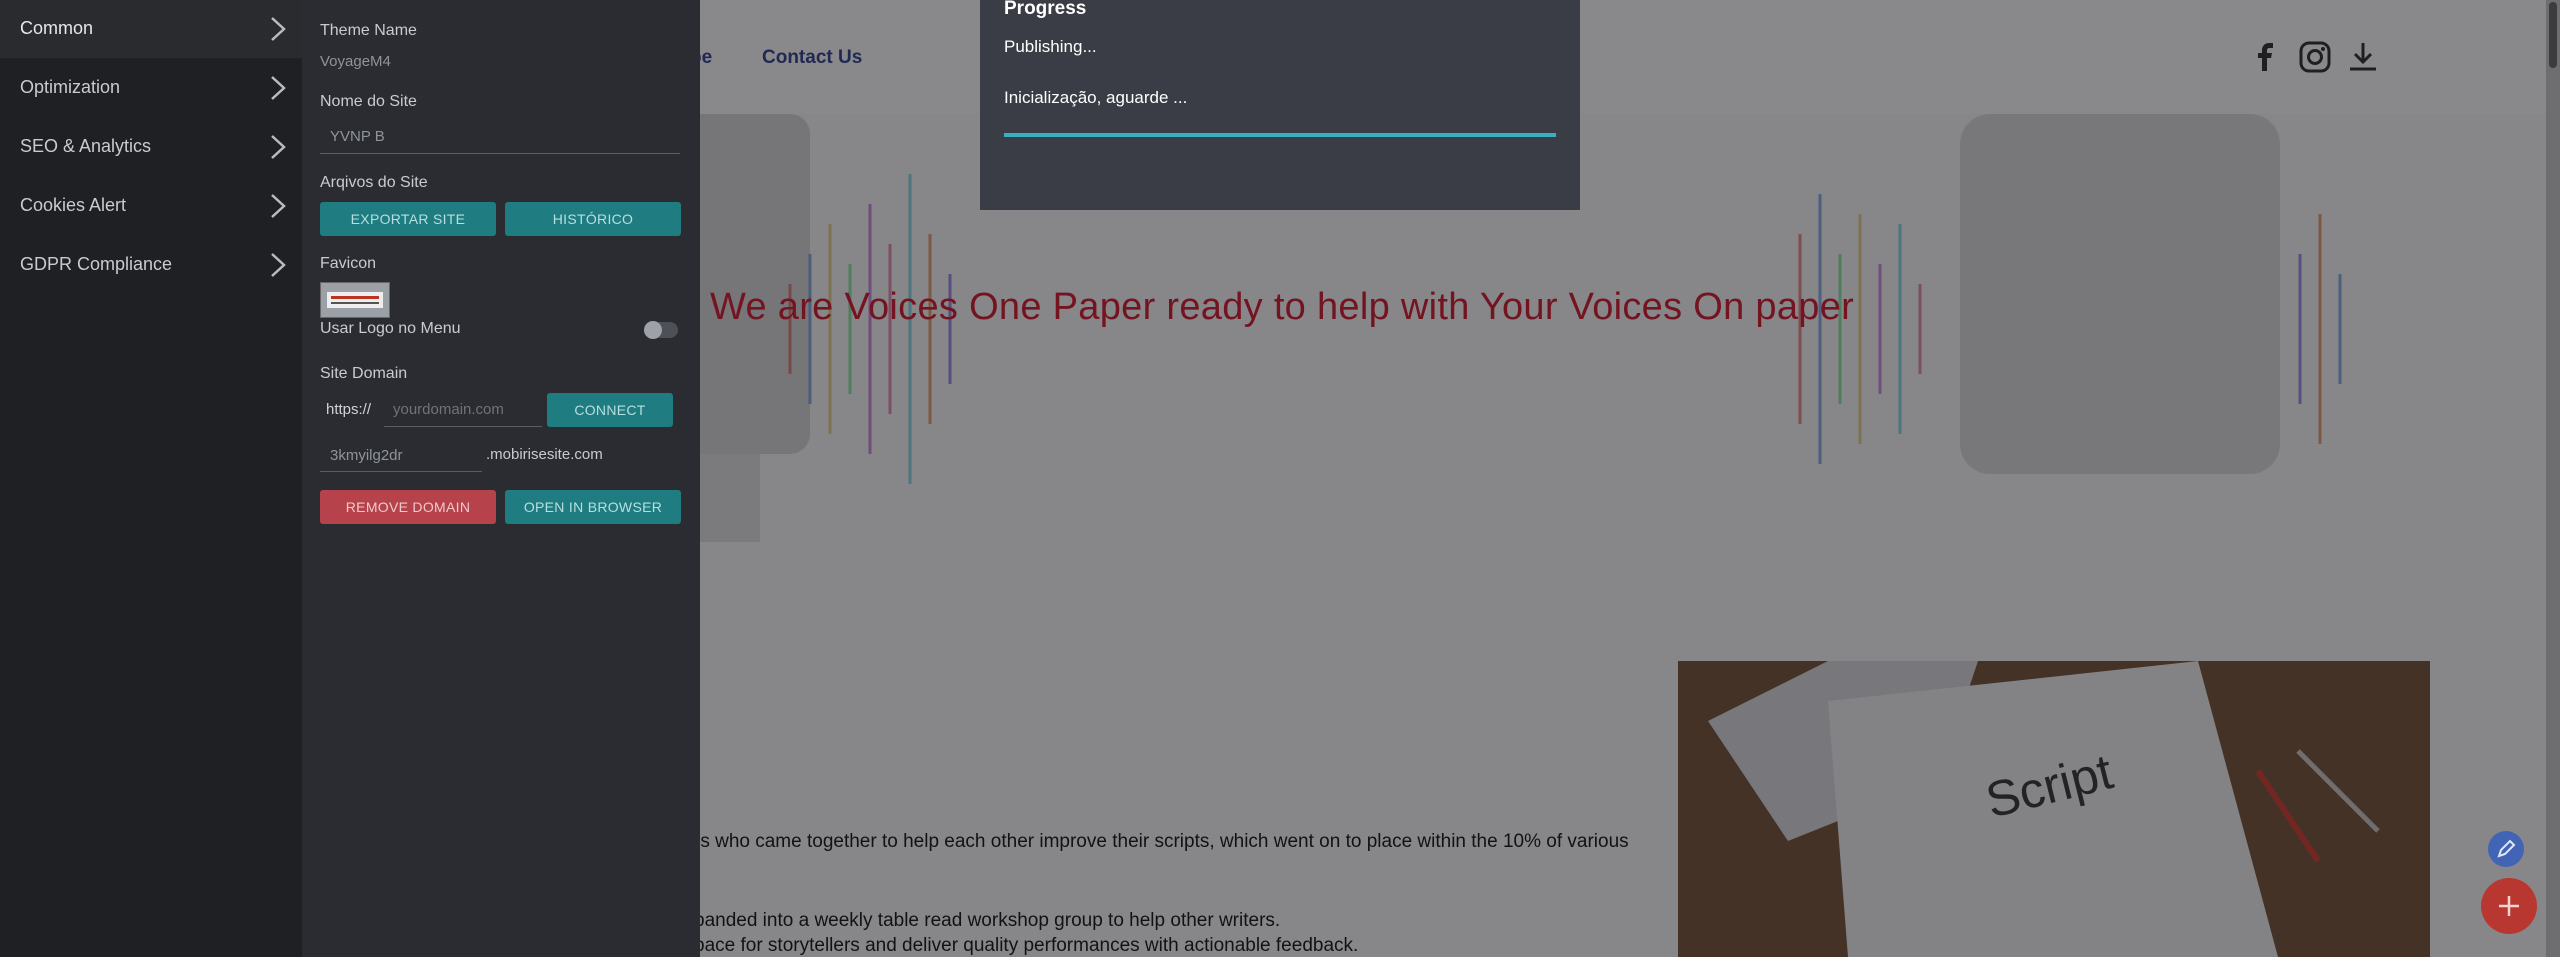 This screenshot has width=2560, height=957. What do you see at coordinates (70, 87) in the screenshot?
I see `sidebar-item-label: Optimization` at bounding box center [70, 87].